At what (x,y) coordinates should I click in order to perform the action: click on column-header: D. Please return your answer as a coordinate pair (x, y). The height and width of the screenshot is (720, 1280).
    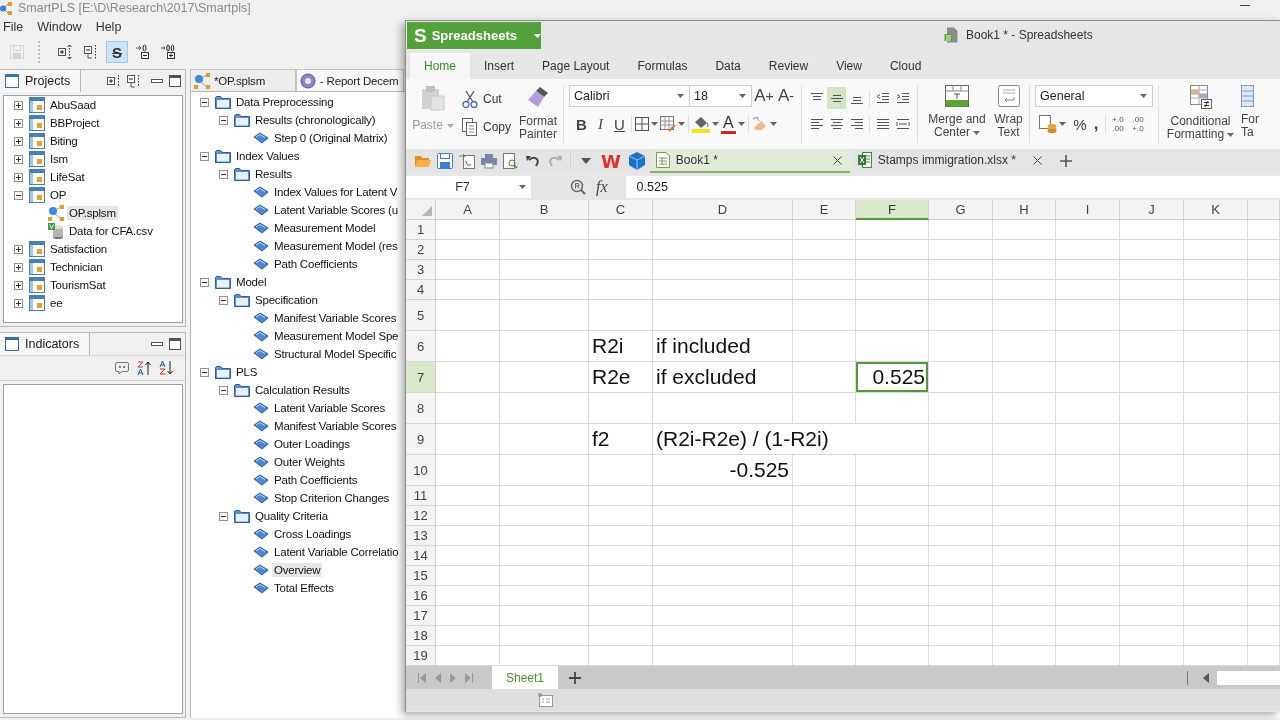
    Looking at the image, I should click on (723, 210).